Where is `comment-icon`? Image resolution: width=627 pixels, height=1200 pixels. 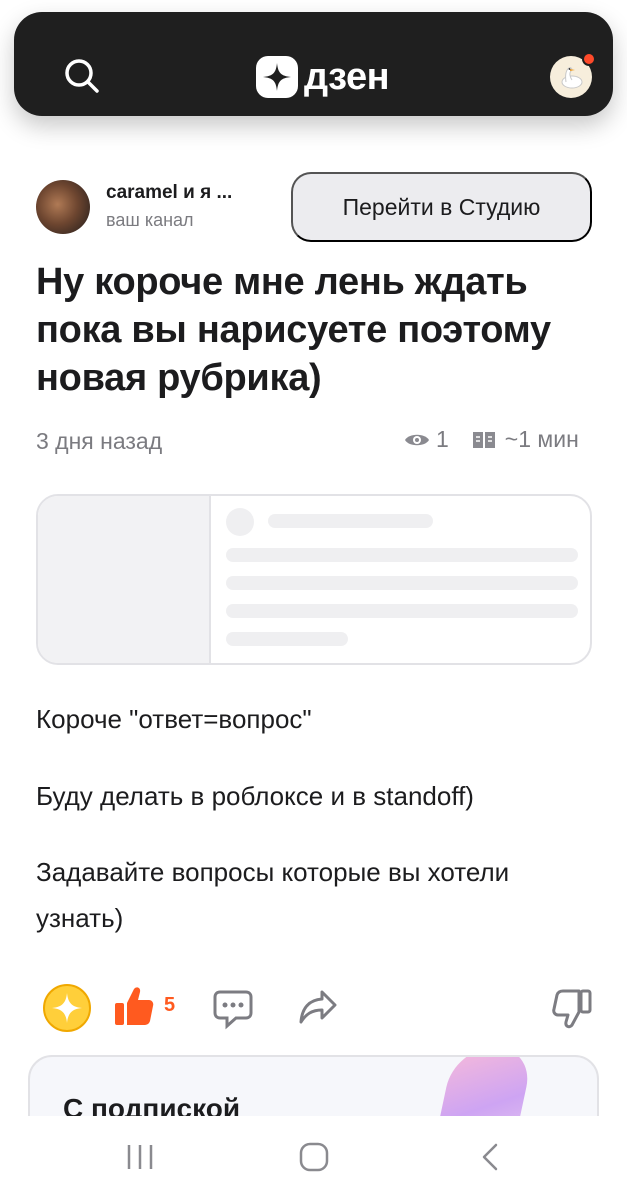 comment-icon is located at coordinates (233, 1011).